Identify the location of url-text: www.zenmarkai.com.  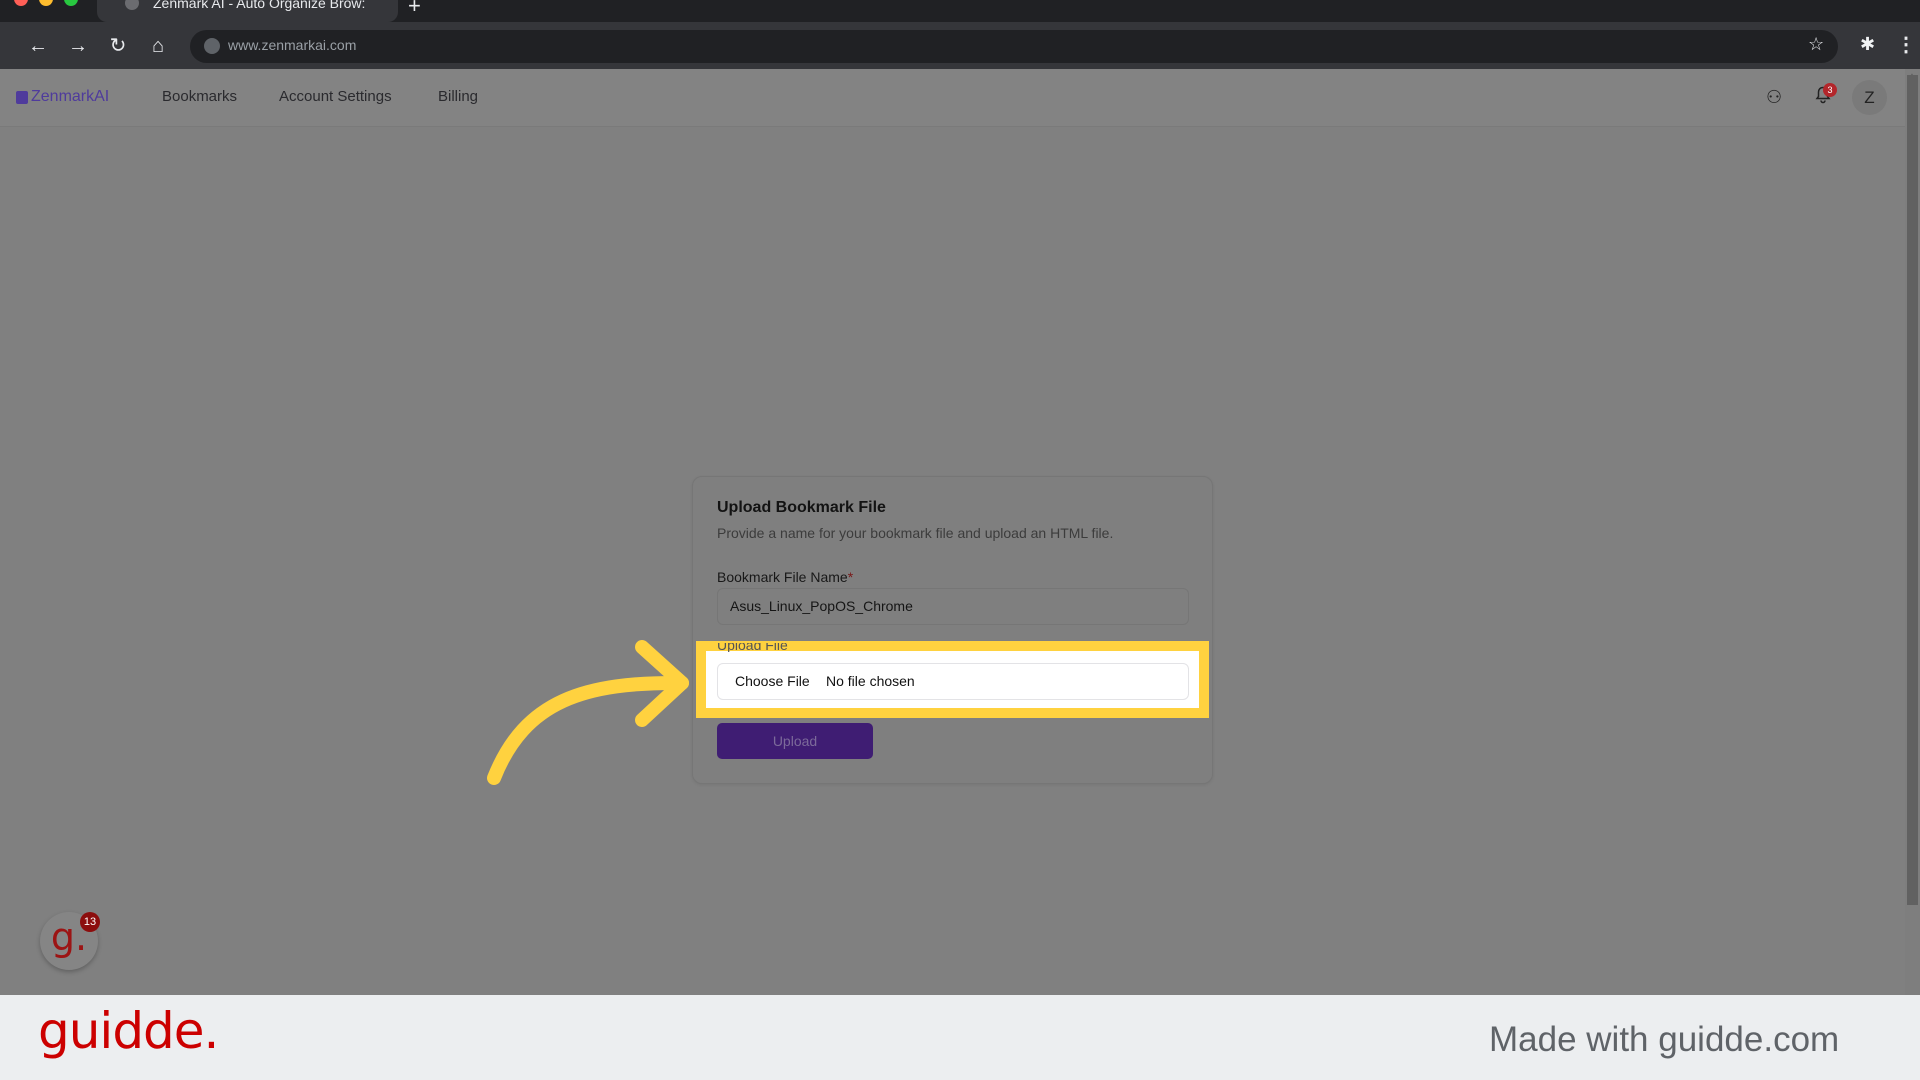
(292, 45).